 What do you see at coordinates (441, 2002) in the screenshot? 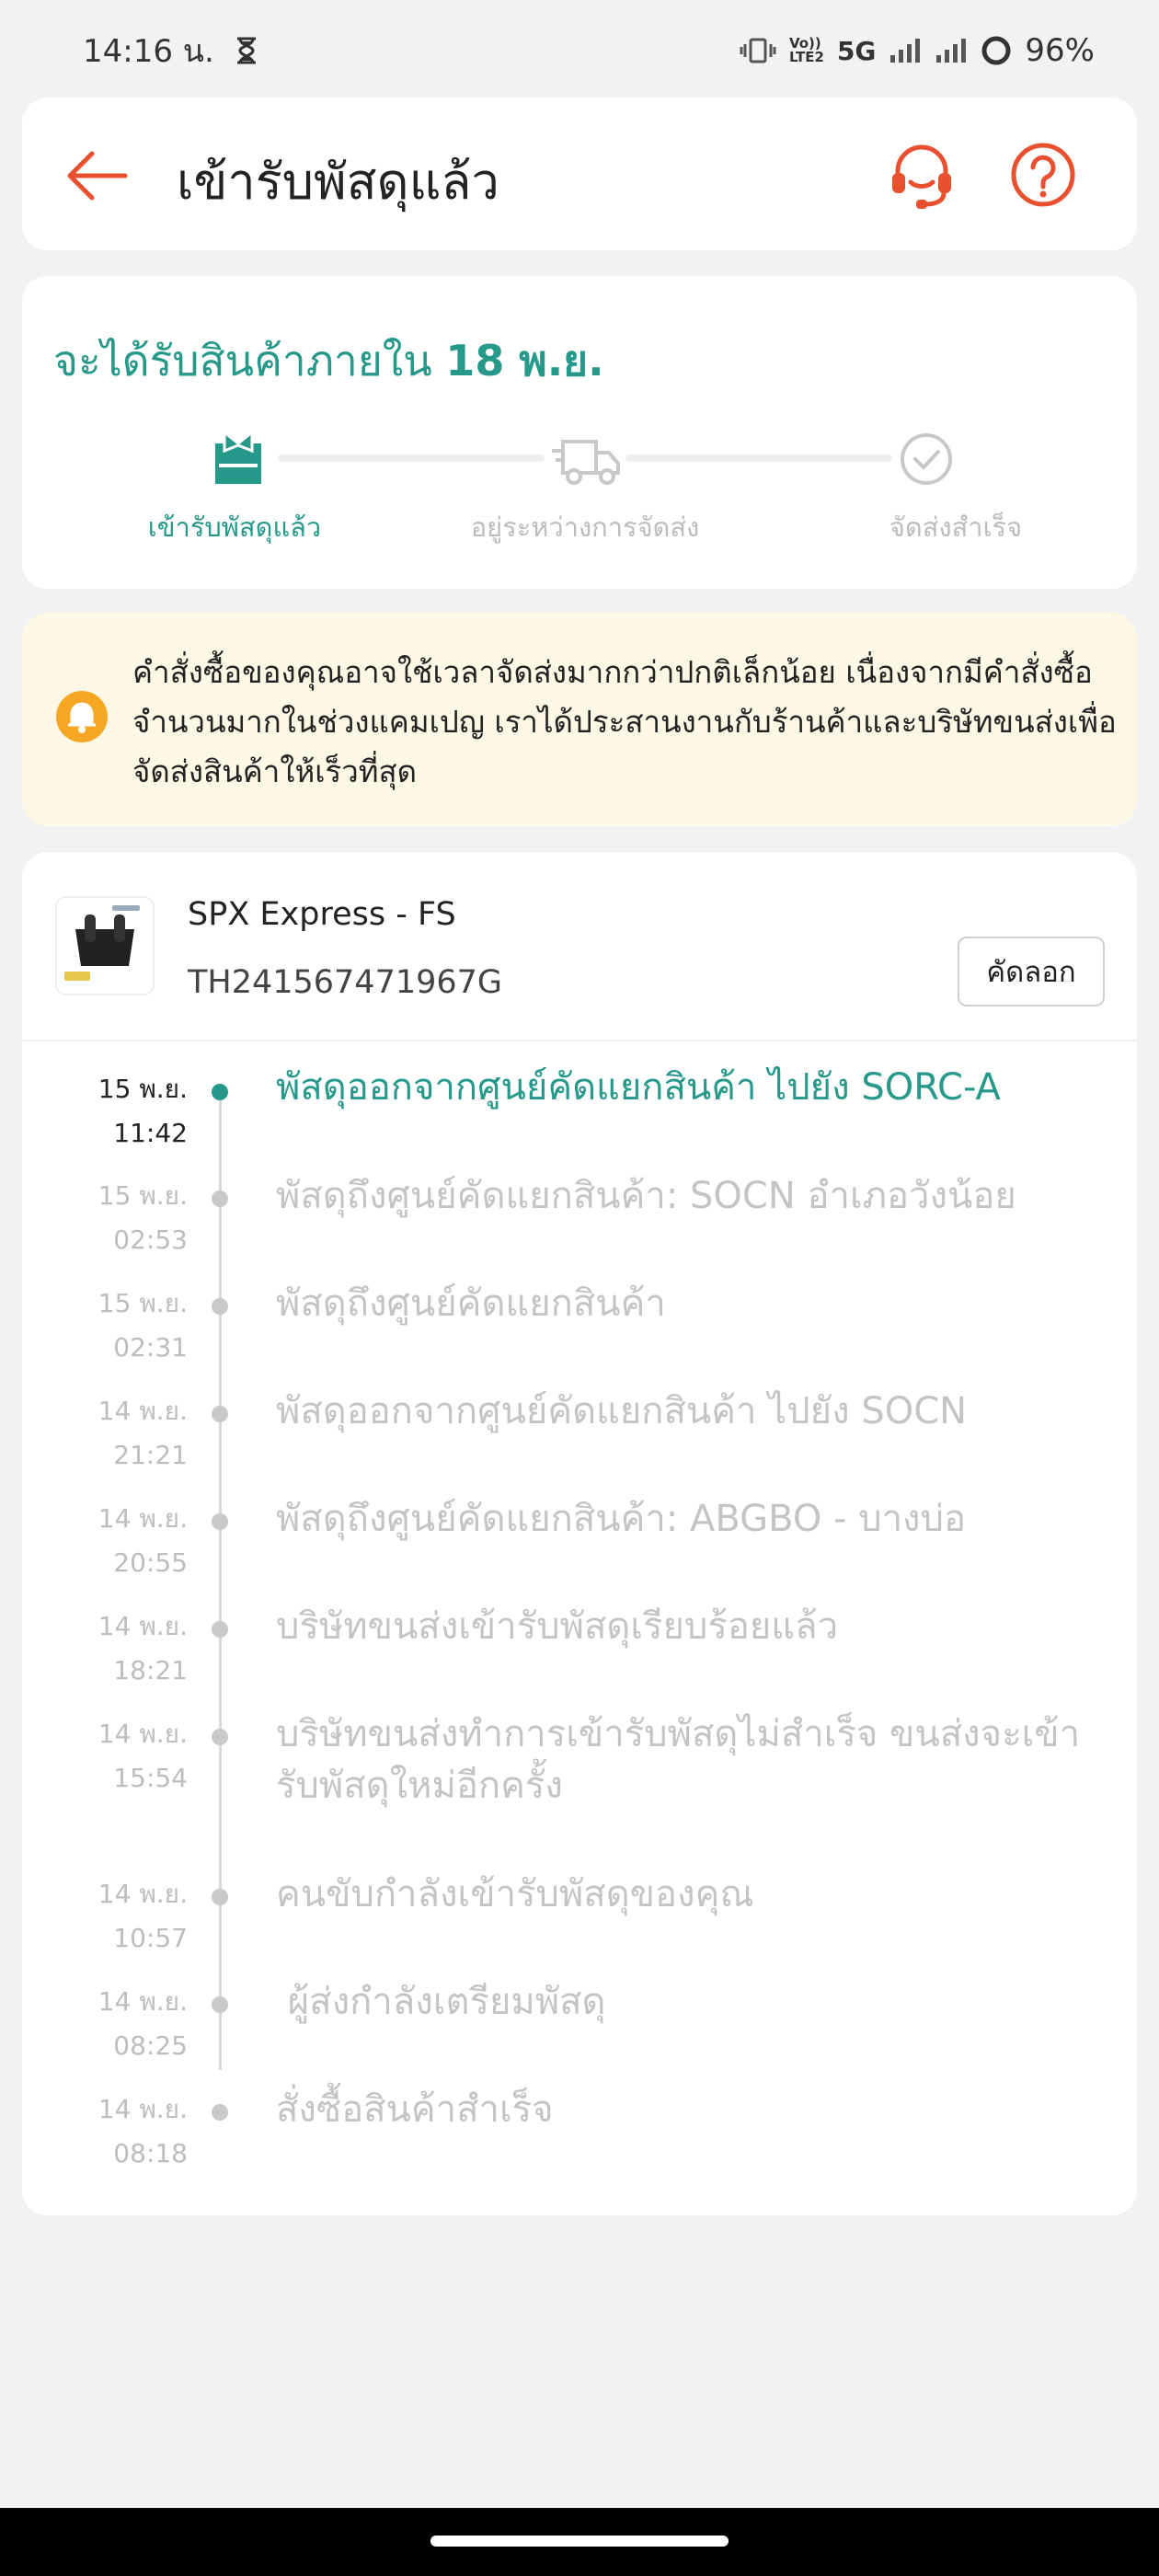
I see `event-description: ผู้ส่งกำลังเตรียมพัสดุ` at bounding box center [441, 2002].